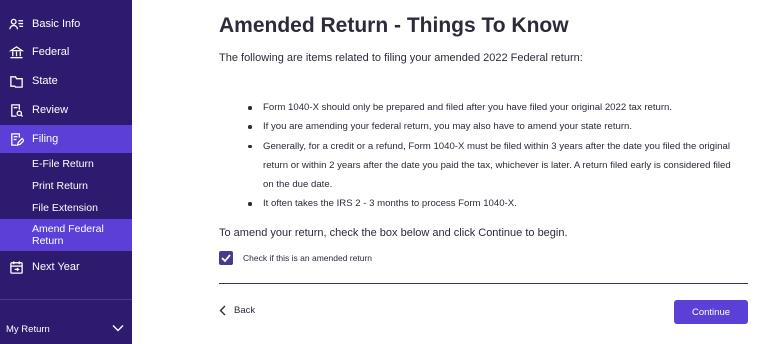 This screenshot has width=768, height=344. What do you see at coordinates (56, 24) in the screenshot?
I see `sidebar-item-label: Basic Info` at bounding box center [56, 24].